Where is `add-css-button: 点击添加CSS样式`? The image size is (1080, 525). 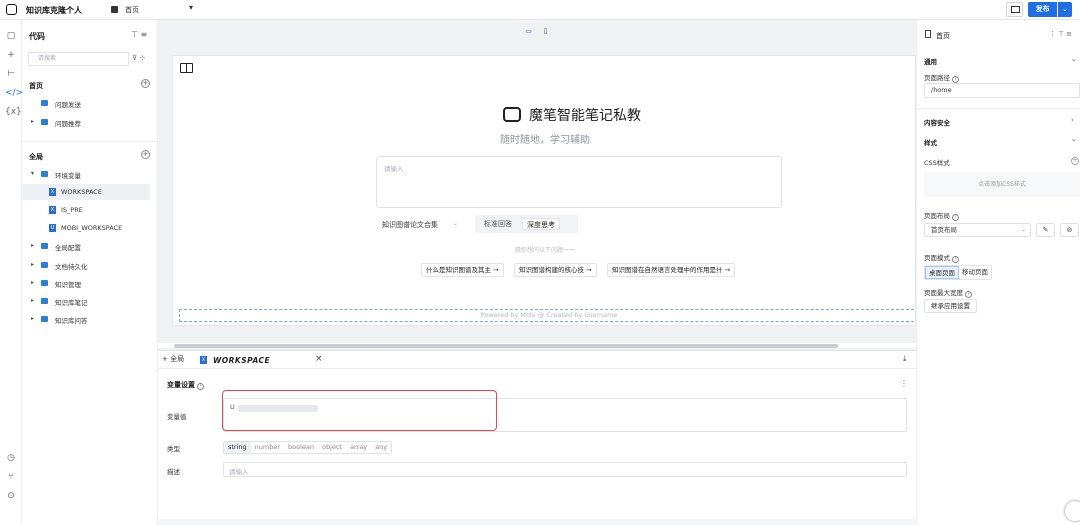
add-css-button: 点击添加CSS样式 is located at coordinates (1002, 184).